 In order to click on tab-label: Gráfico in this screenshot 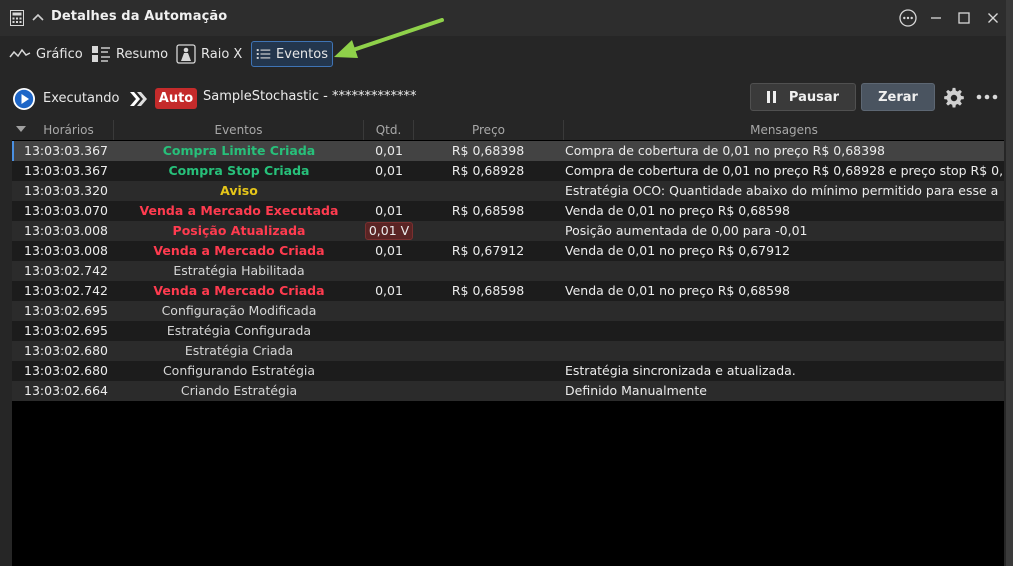, I will do `click(59, 54)`.